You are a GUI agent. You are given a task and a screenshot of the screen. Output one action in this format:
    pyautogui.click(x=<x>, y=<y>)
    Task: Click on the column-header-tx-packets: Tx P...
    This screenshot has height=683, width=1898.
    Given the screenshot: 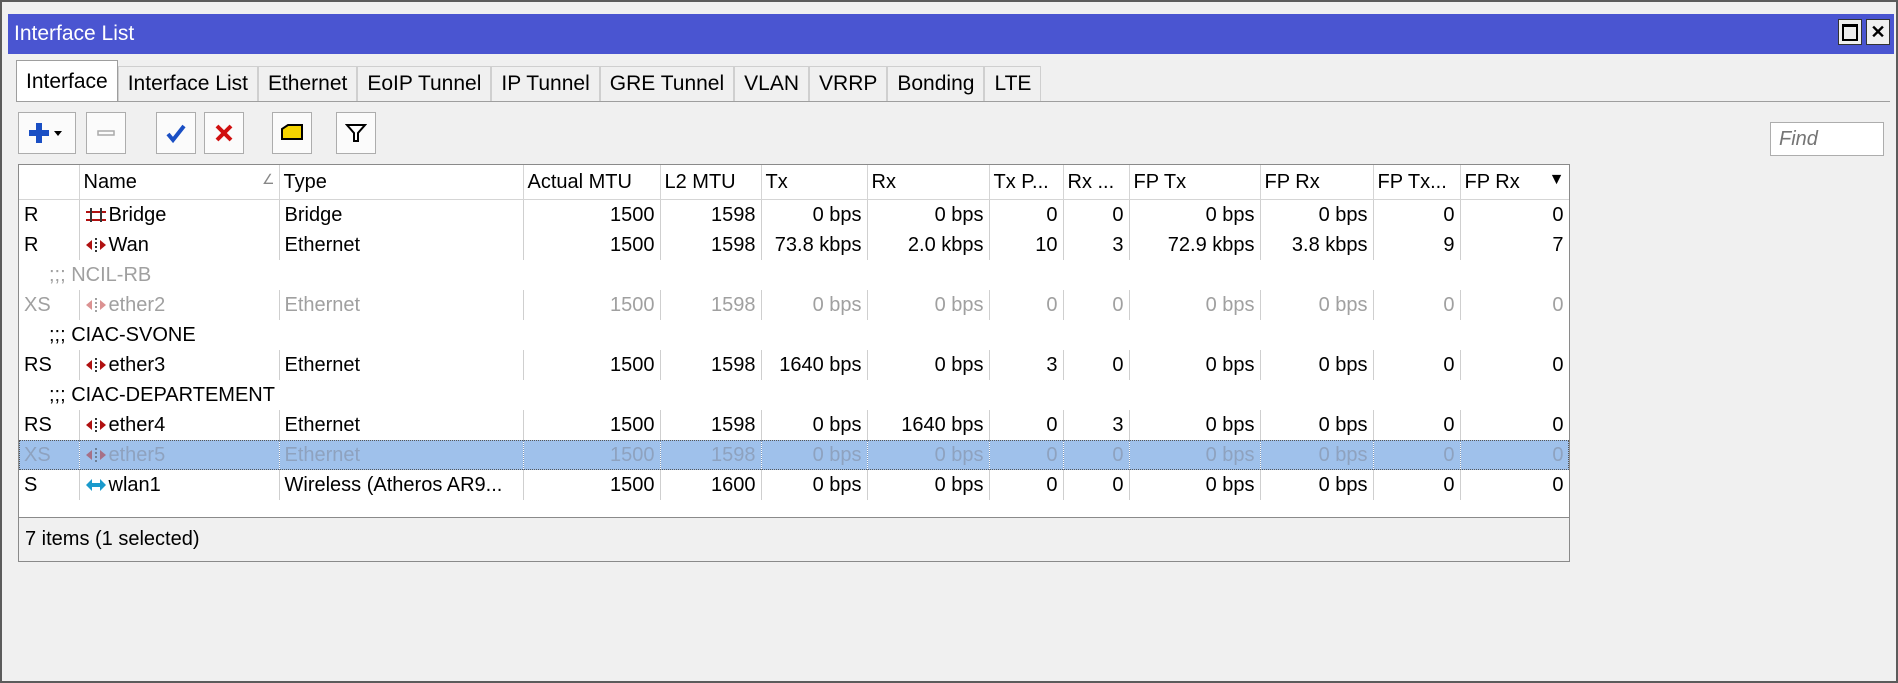 What is the action you would take?
    pyautogui.click(x=1026, y=182)
    